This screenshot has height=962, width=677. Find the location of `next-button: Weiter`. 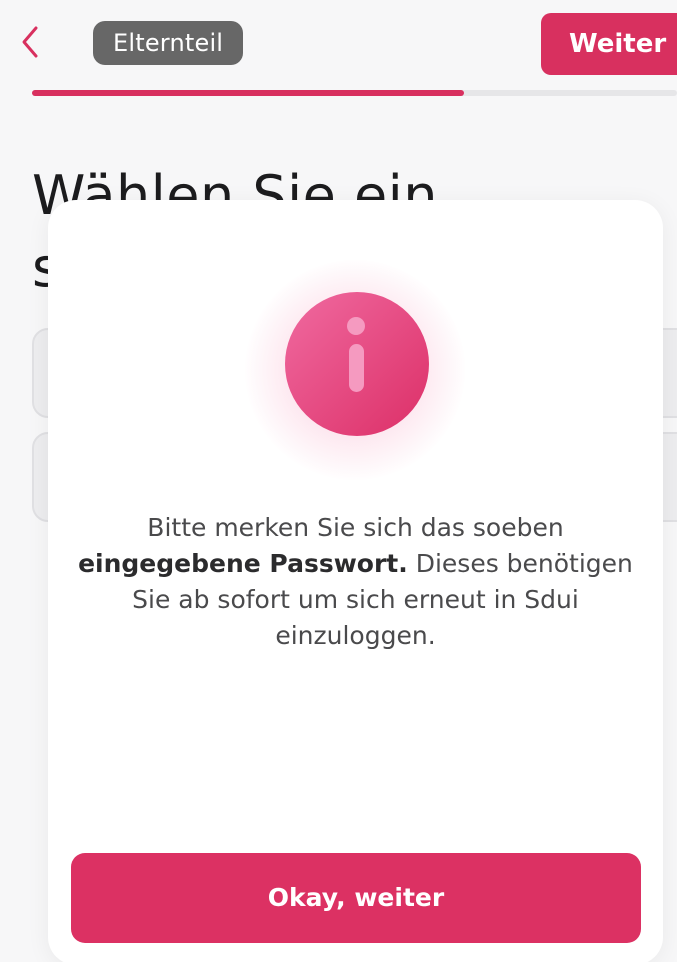

next-button: Weiter is located at coordinates (609, 44).